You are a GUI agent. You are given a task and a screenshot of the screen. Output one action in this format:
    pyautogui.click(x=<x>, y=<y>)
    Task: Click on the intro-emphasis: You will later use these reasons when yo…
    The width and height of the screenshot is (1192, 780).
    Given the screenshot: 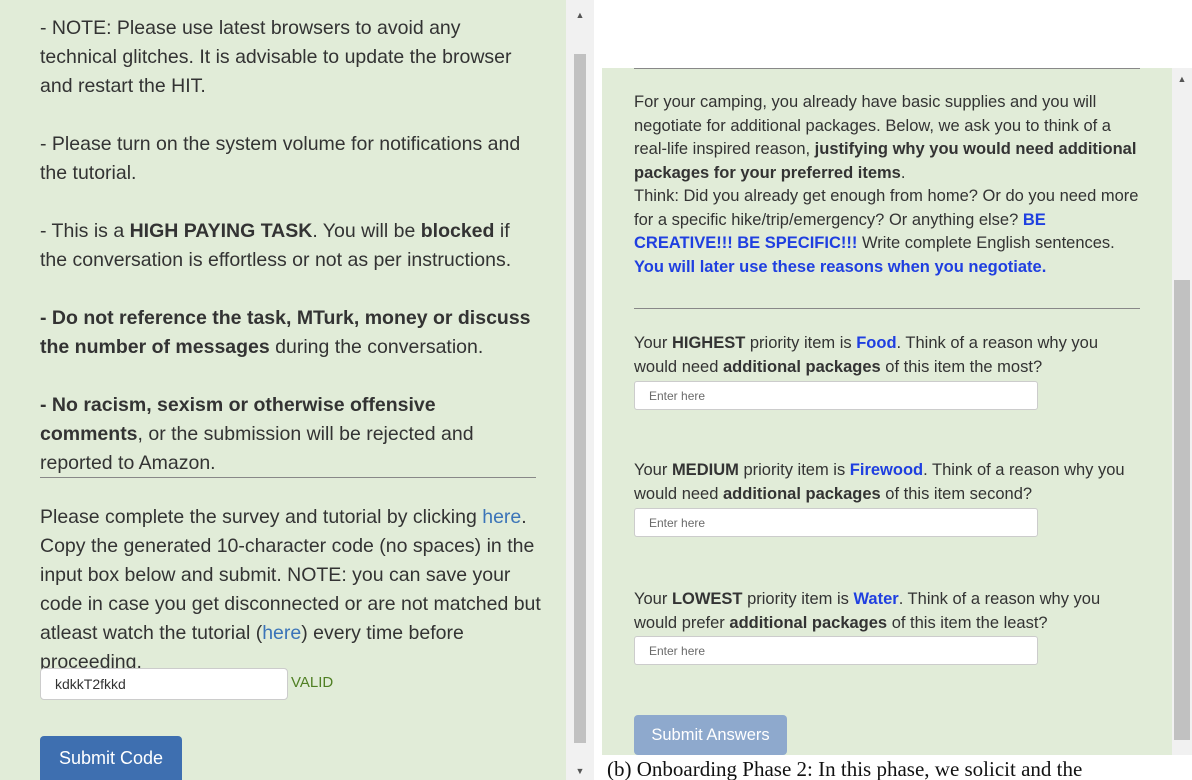 What is the action you would take?
    pyautogui.click(x=840, y=266)
    